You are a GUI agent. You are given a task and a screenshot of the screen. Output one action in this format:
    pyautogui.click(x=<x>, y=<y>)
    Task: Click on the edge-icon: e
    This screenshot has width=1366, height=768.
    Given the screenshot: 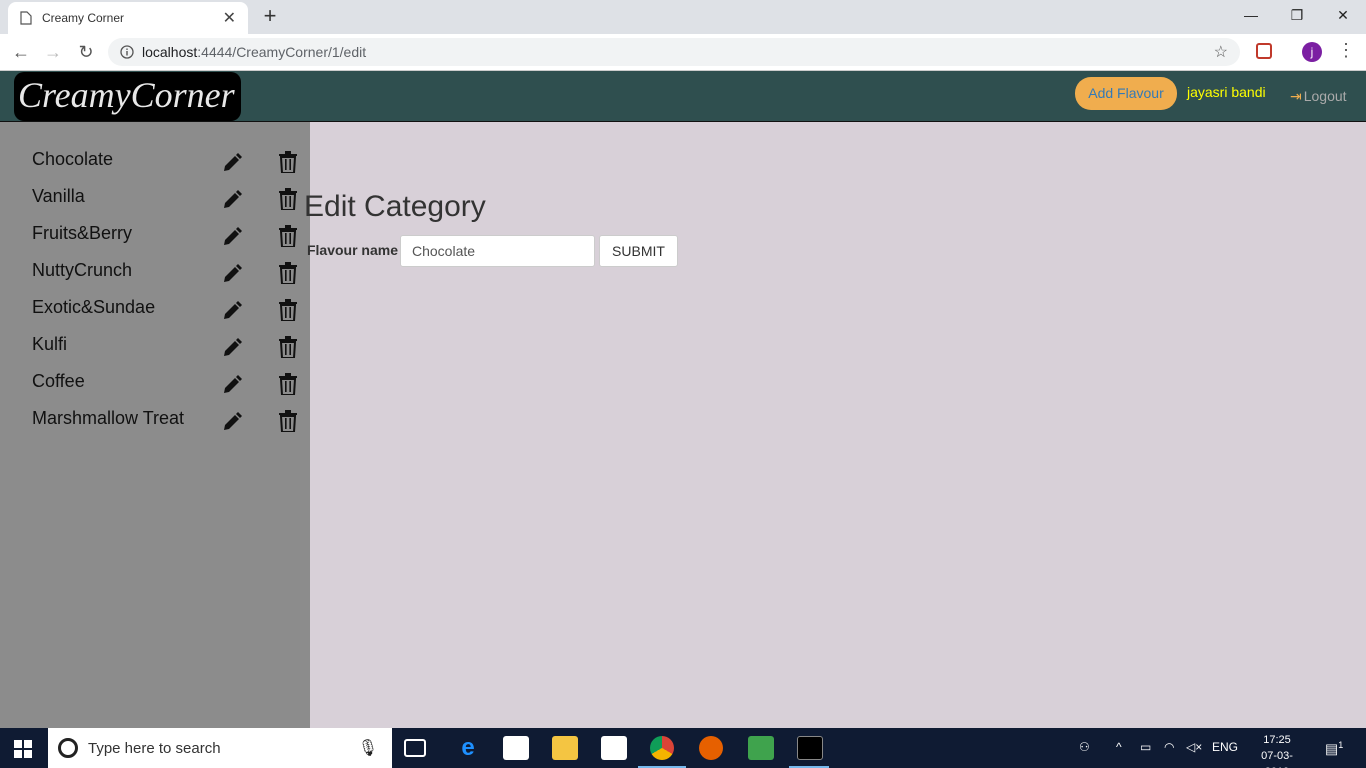 What is the action you would take?
    pyautogui.click(x=468, y=748)
    